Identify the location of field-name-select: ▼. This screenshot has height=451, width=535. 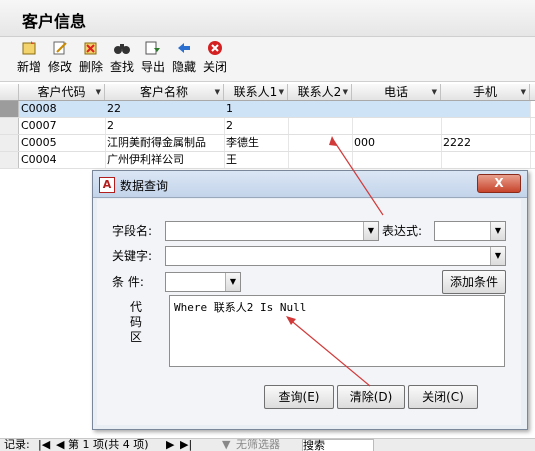
(272, 231).